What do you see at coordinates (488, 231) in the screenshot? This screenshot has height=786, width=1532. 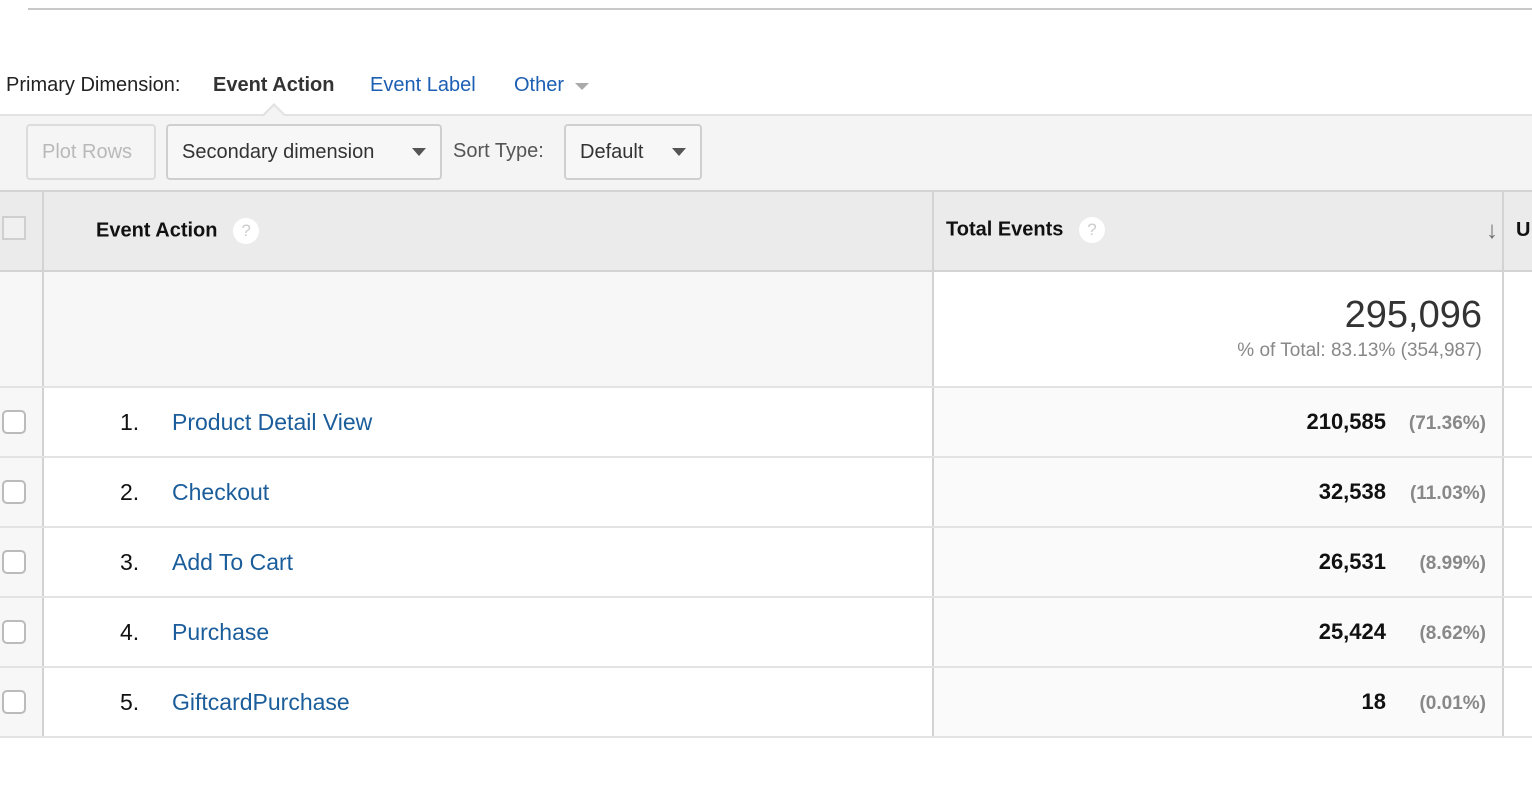 I see `header-event-action: Event Action ?` at bounding box center [488, 231].